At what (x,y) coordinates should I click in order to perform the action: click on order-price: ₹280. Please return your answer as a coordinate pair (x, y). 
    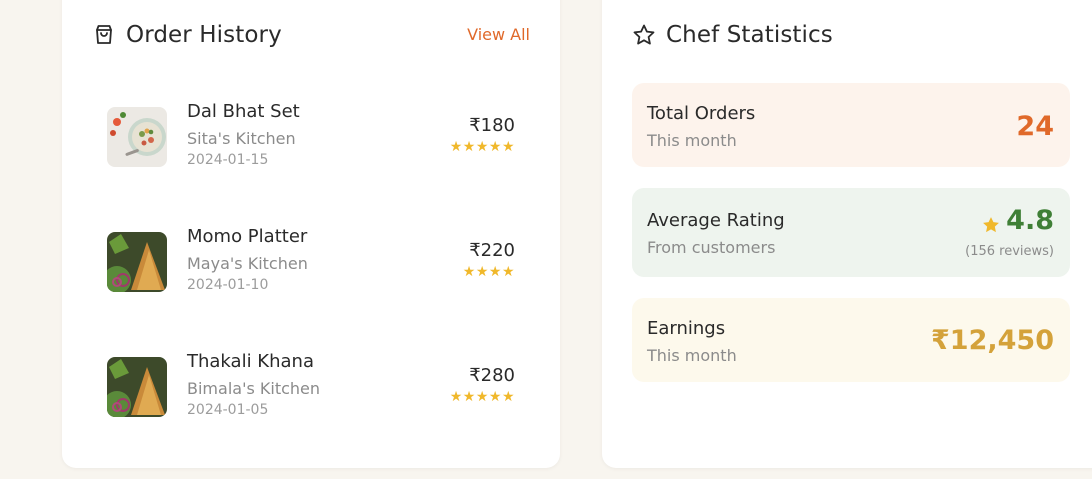
    Looking at the image, I should click on (492, 375).